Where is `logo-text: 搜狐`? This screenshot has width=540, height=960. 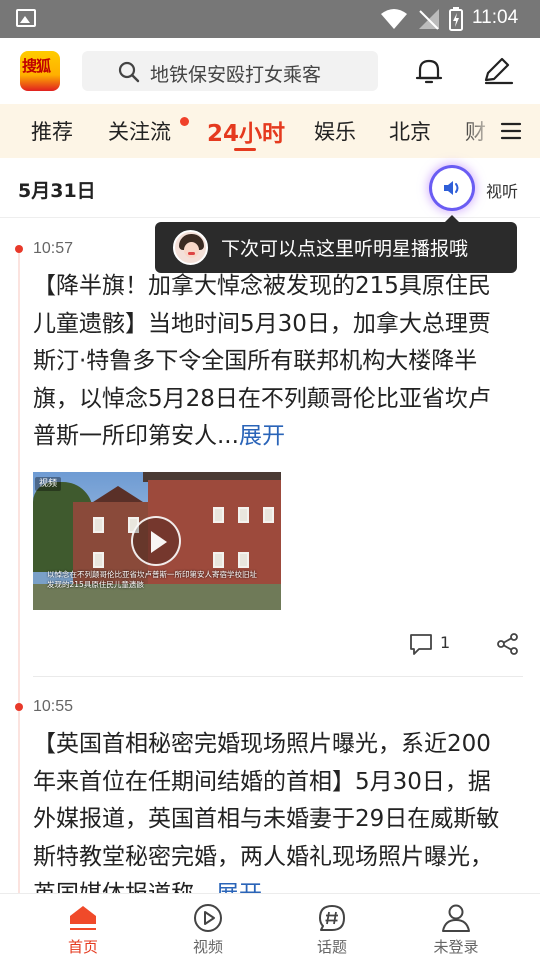 logo-text: 搜狐 is located at coordinates (36, 66).